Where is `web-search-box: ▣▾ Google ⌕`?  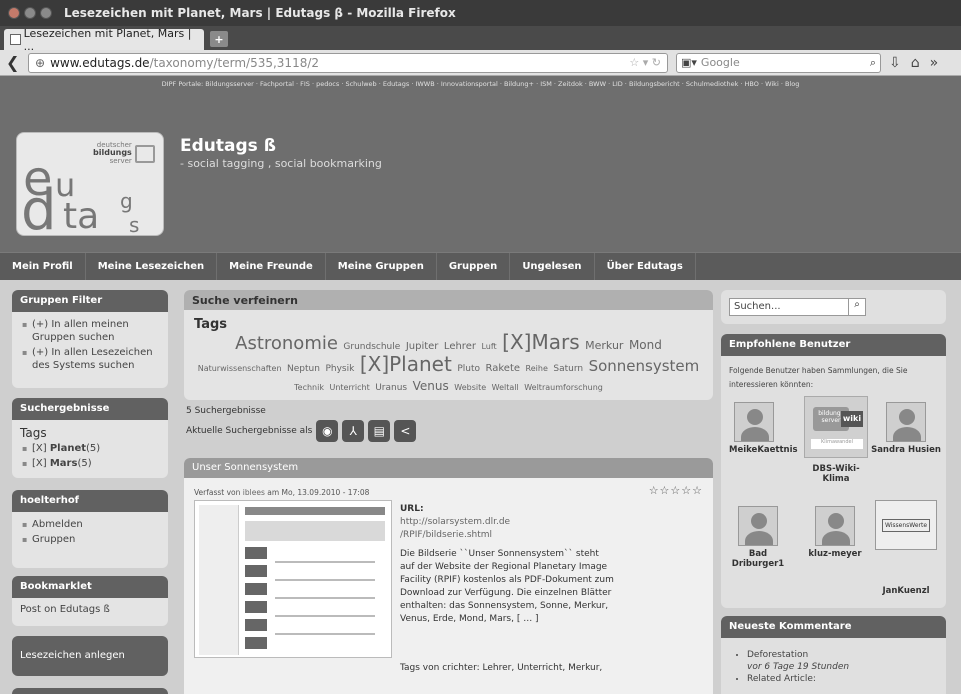
web-search-box: ▣▾ Google ⌕ is located at coordinates (778, 62).